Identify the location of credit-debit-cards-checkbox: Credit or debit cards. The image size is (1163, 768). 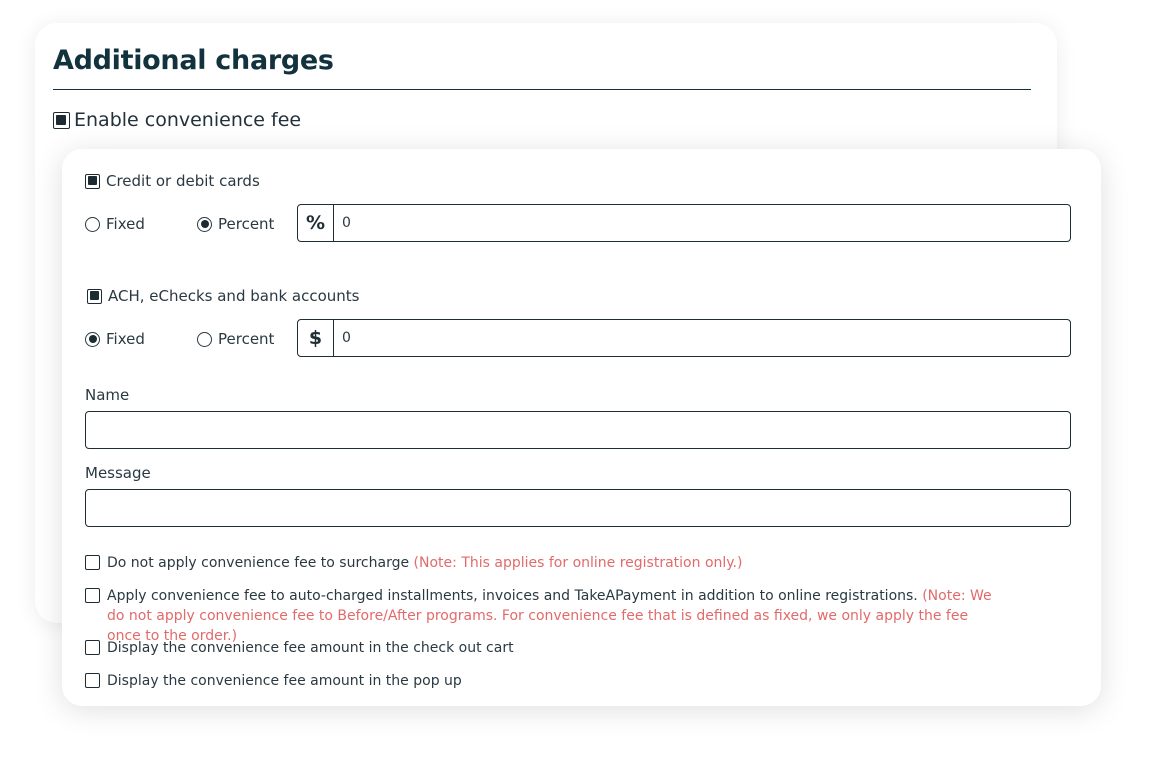
(172, 181).